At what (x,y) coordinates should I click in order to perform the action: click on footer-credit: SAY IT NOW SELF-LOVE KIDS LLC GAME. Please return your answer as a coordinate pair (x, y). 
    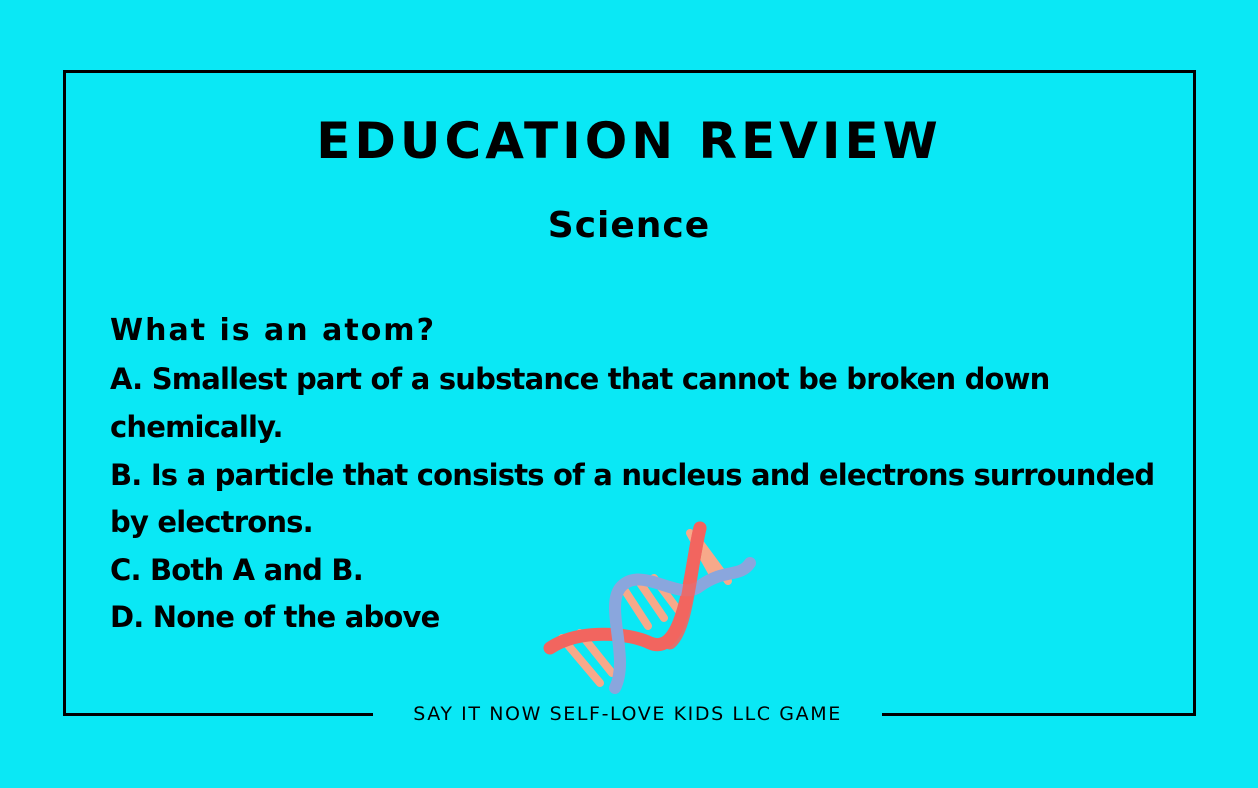
    Looking at the image, I should click on (627, 714).